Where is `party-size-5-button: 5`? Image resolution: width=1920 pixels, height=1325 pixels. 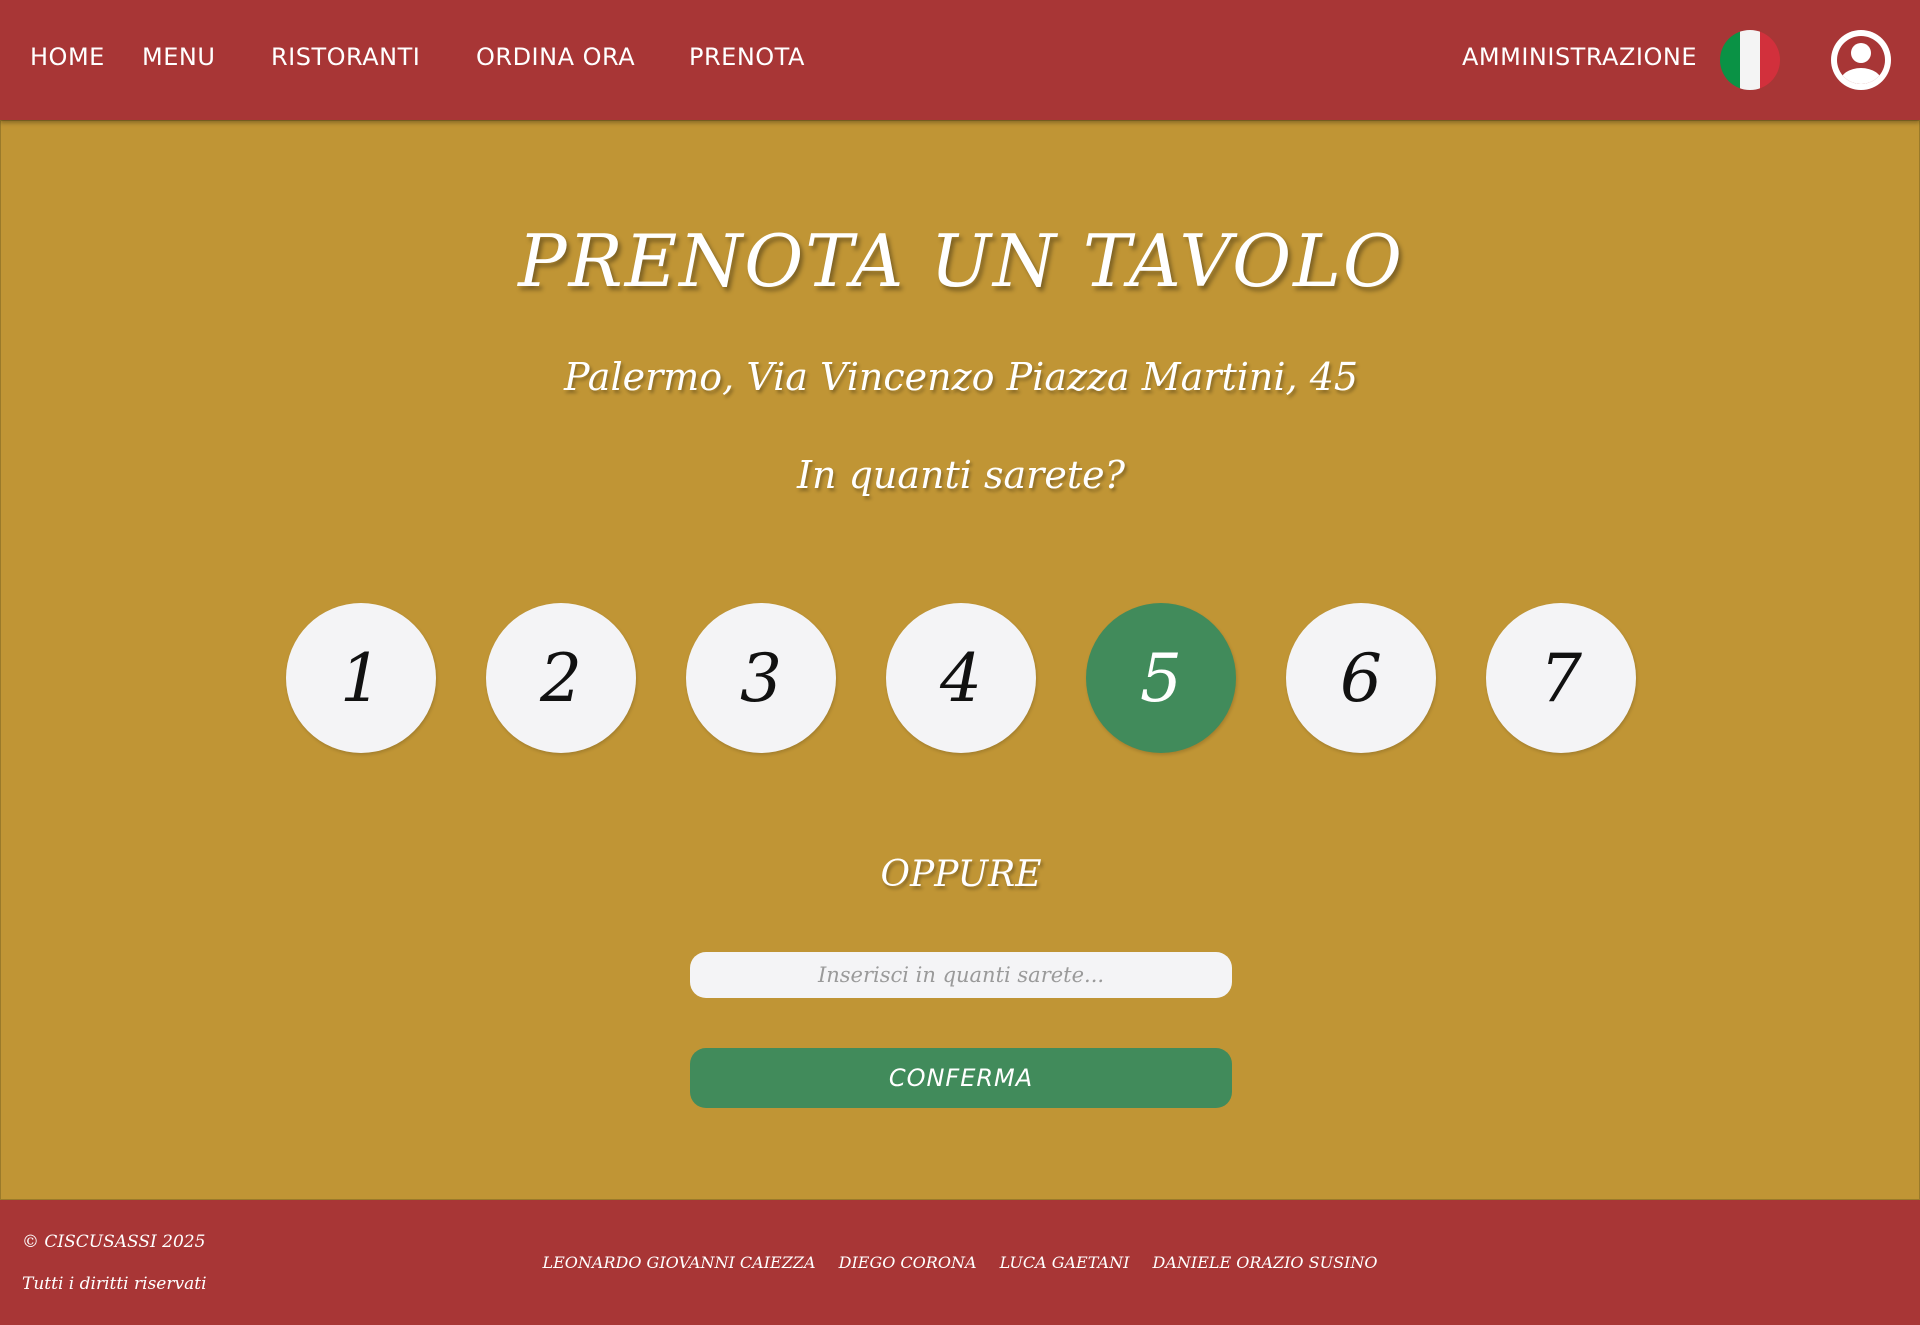 party-size-5-button: 5 is located at coordinates (1161, 678).